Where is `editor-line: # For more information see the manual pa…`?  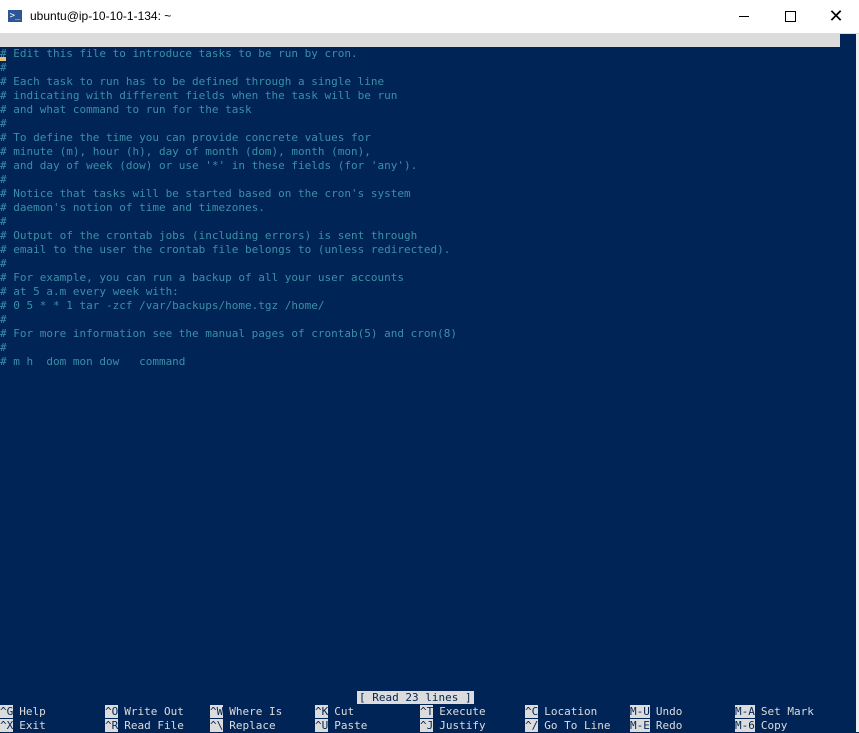
editor-line: # For more information see the manual pa… is located at coordinates (228, 333).